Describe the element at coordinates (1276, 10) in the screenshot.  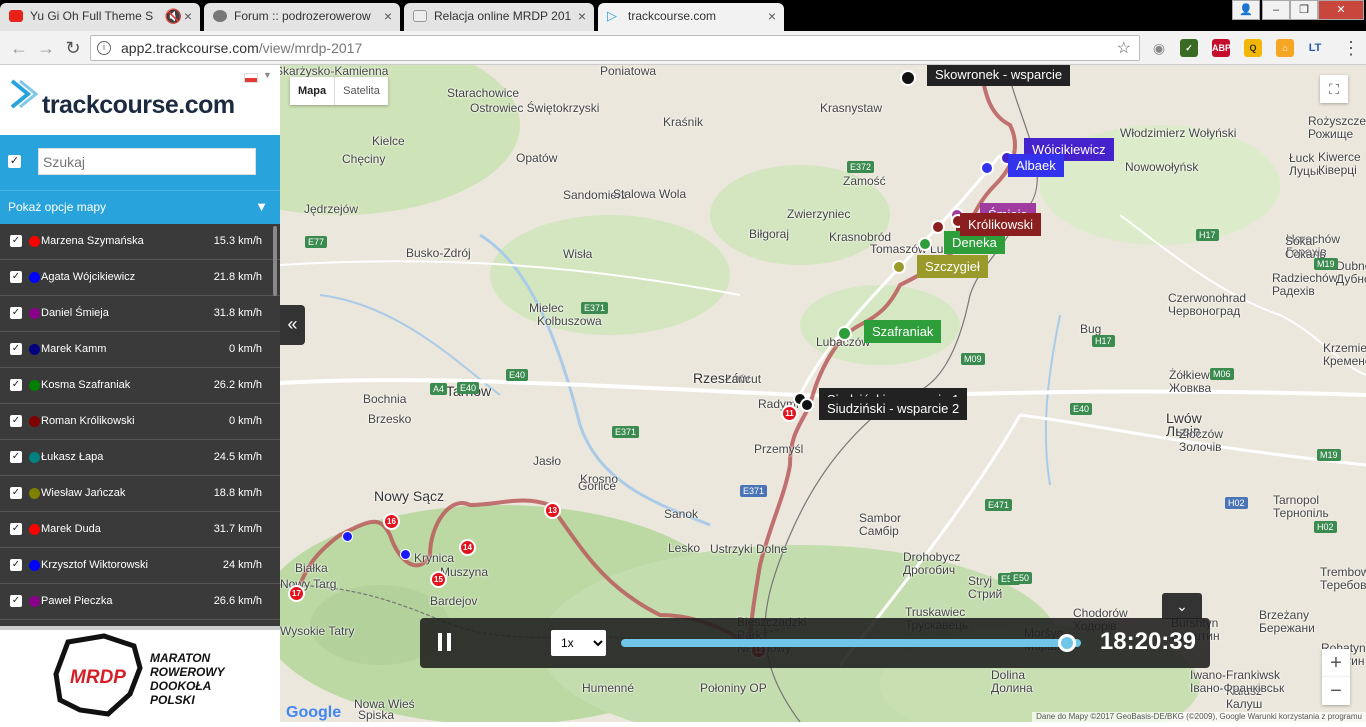
I see `minimize-button: –` at that location.